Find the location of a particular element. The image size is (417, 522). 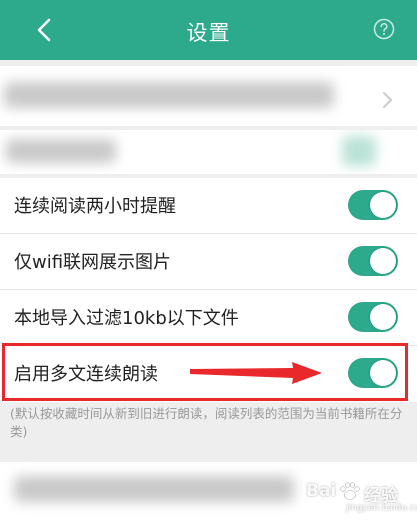

setting-row-reading-reminder: 连续阅读两小时提醒 is located at coordinates (208, 206).